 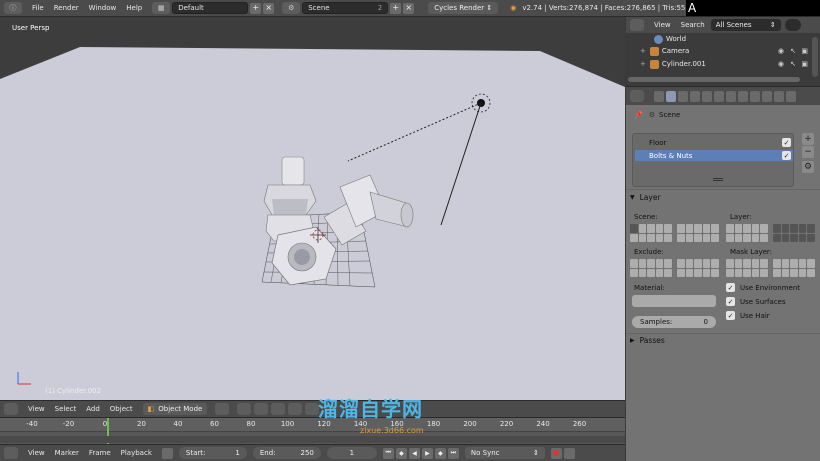 What do you see at coordinates (463, 8) in the screenshot?
I see `render-engine-select: Cycles Render ⇕` at bounding box center [463, 8].